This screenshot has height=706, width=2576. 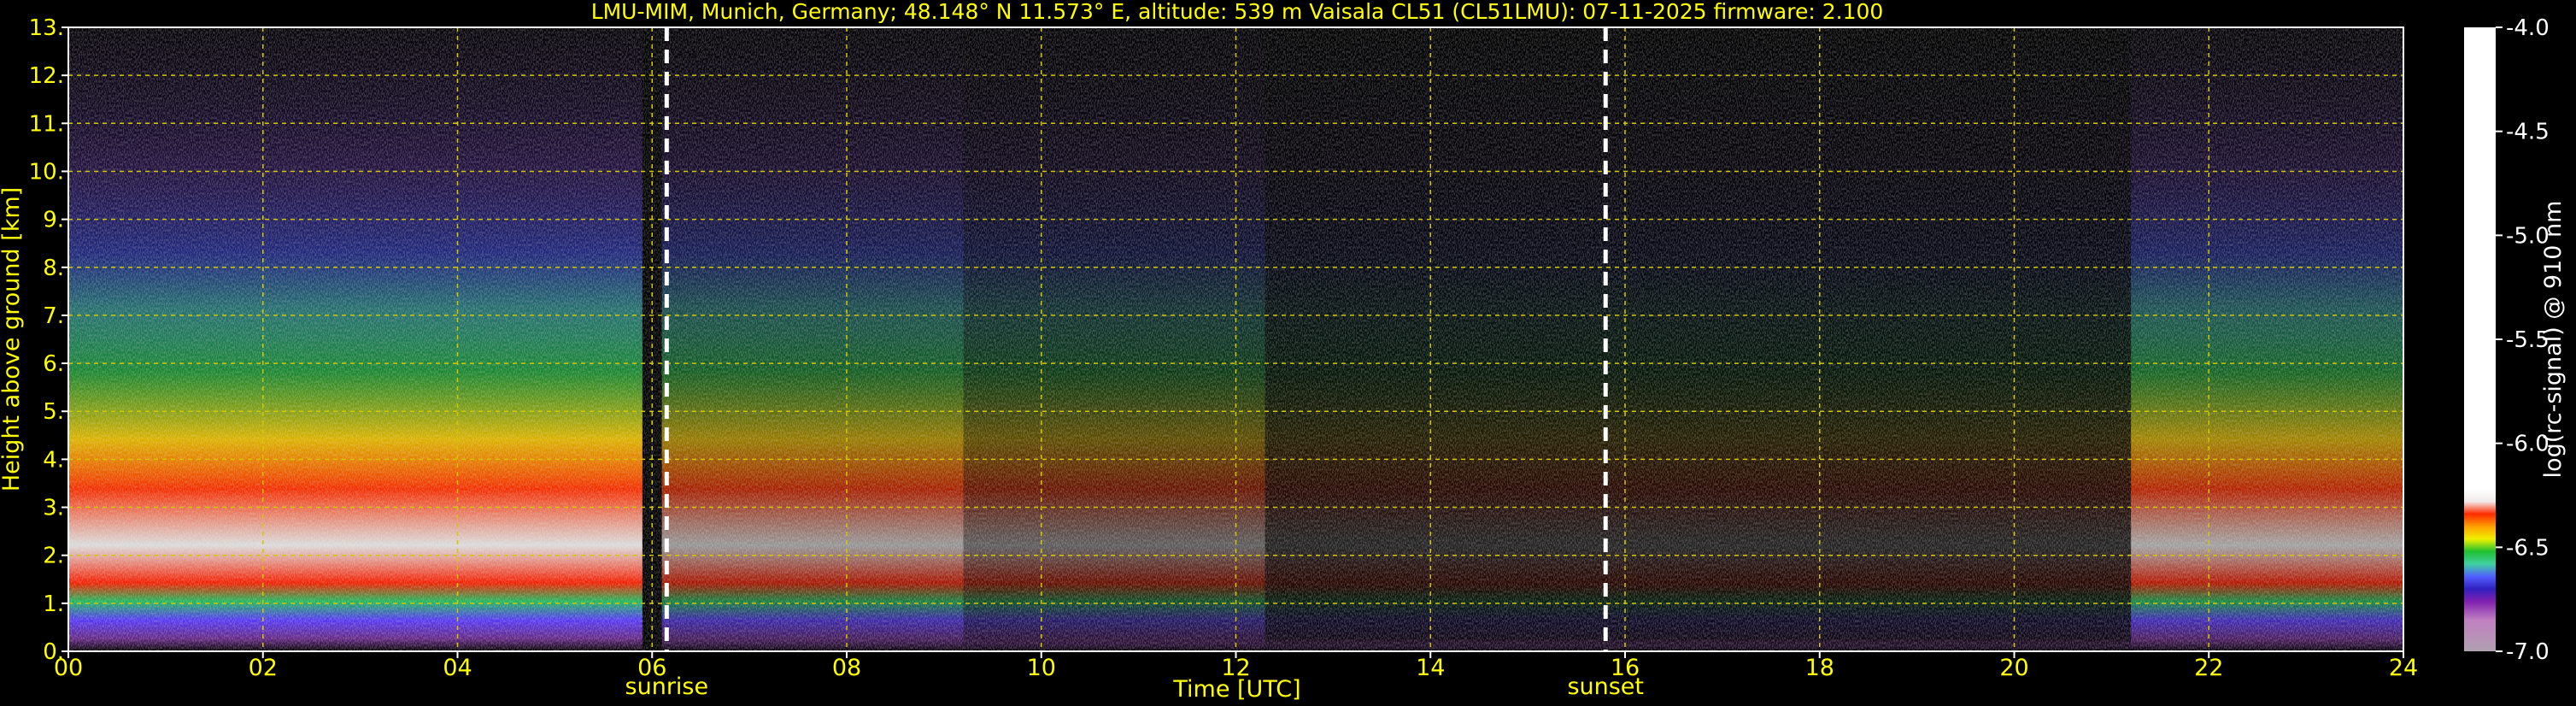 I want to click on y-tick-label: 6., so click(x=53, y=364).